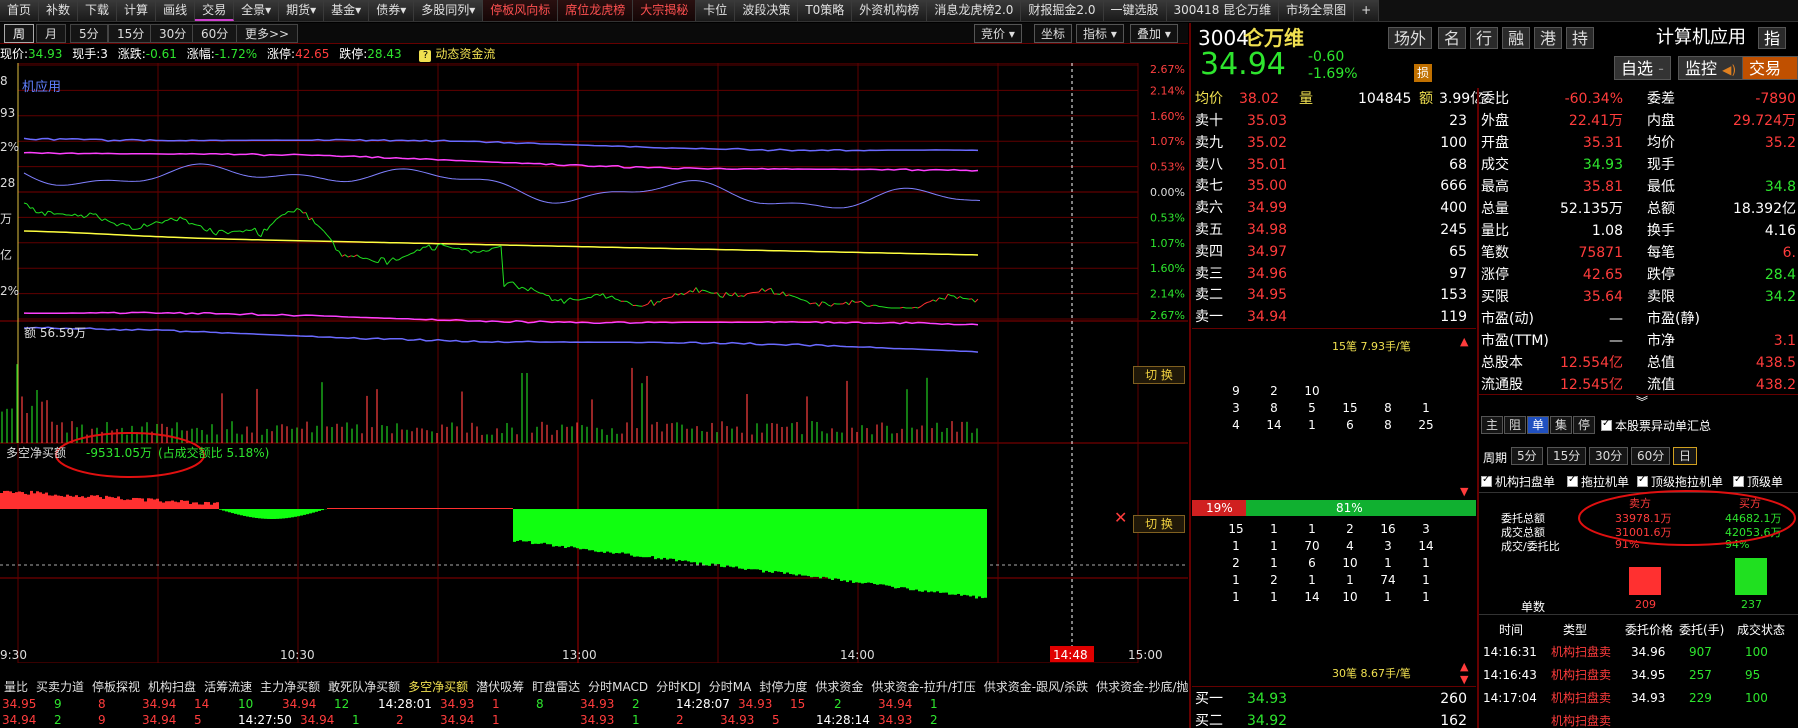 The height and width of the screenshot is (728, 1798). Describe the element at coordinates (1335, 699) in the screenshot. I see `bid-level: 买一 34.93 260` at that location.